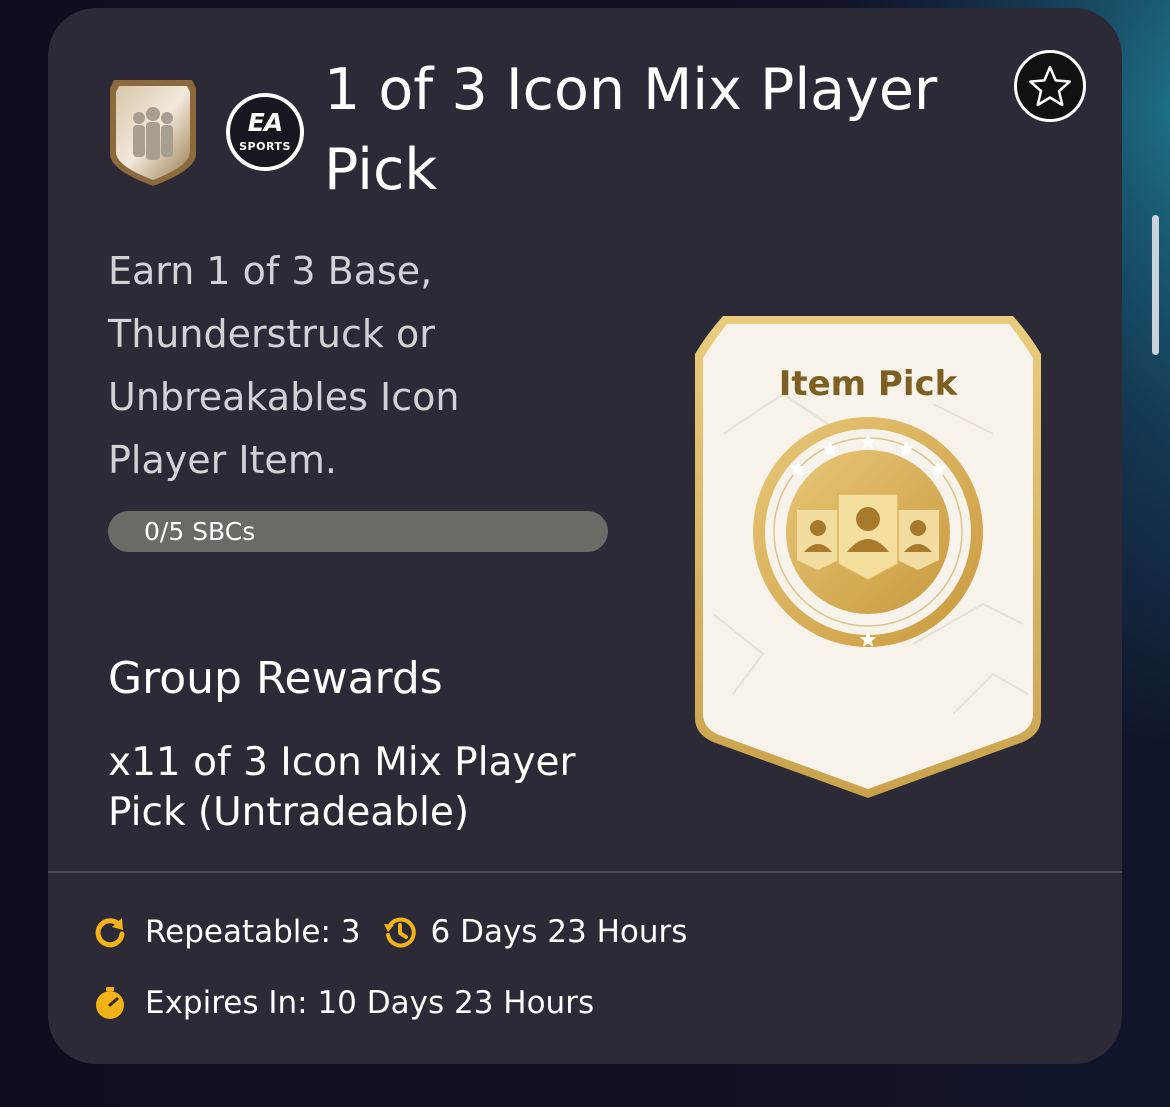 The image size is (1170, 1107). Describe the element at coordinates (399, 932) in the screenshot. I see `refresh-clock-icon` at that location.